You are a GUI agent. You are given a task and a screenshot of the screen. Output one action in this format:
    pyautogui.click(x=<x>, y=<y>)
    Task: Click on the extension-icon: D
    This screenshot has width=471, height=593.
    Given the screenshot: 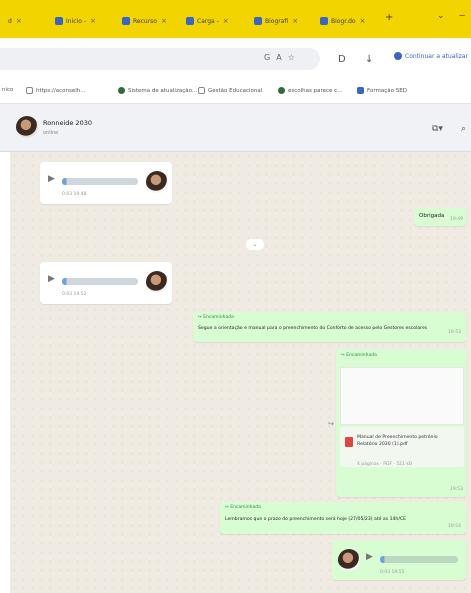 What is the action you would take?
    pyautogui.click(x=342, y=59)
    